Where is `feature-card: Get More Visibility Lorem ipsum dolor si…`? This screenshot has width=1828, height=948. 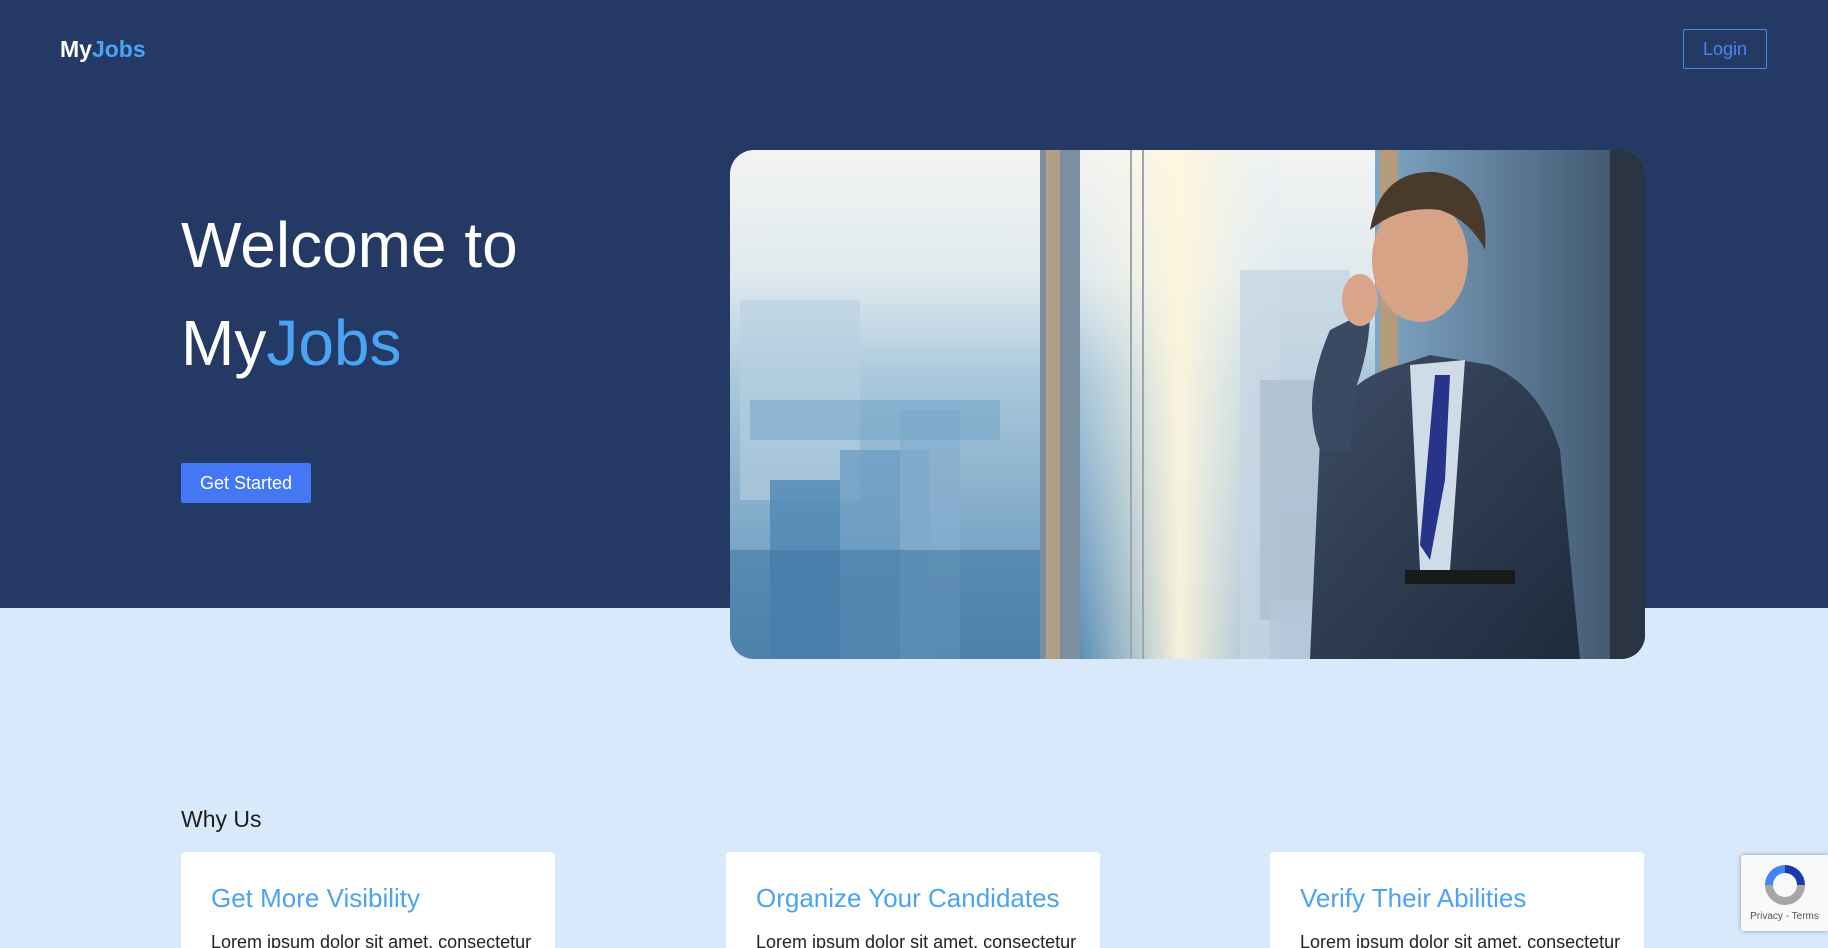 feature-card: Get More Visibility Lorem ipsum dolor si… is located at coordinates (368, 900).